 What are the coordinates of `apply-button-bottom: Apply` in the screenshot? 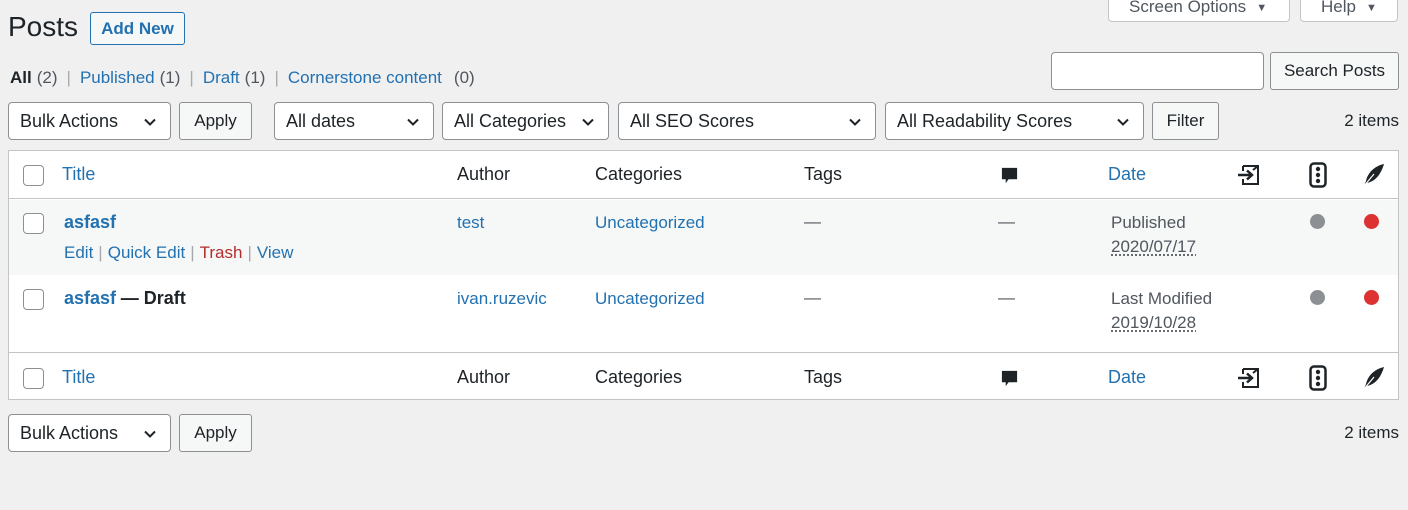 It's located at (215, 433).